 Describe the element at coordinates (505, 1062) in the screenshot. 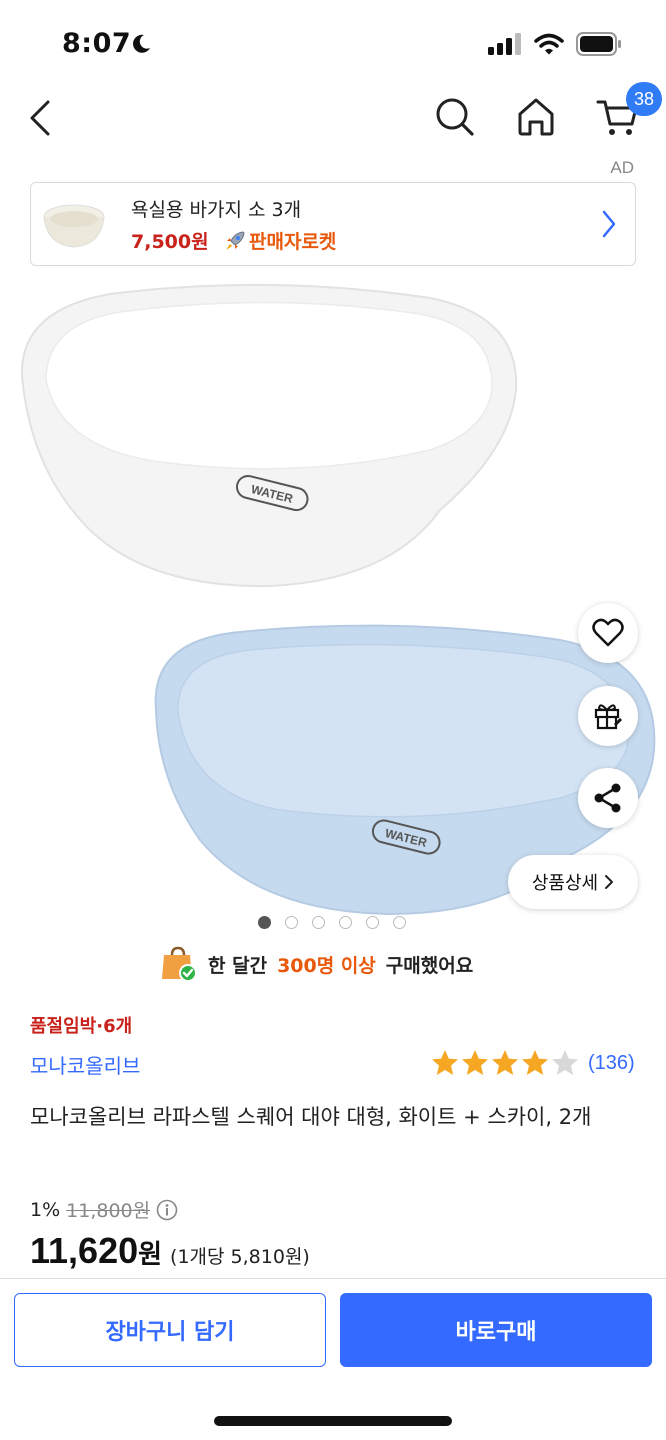

I see `star-rating-icon` at that location.